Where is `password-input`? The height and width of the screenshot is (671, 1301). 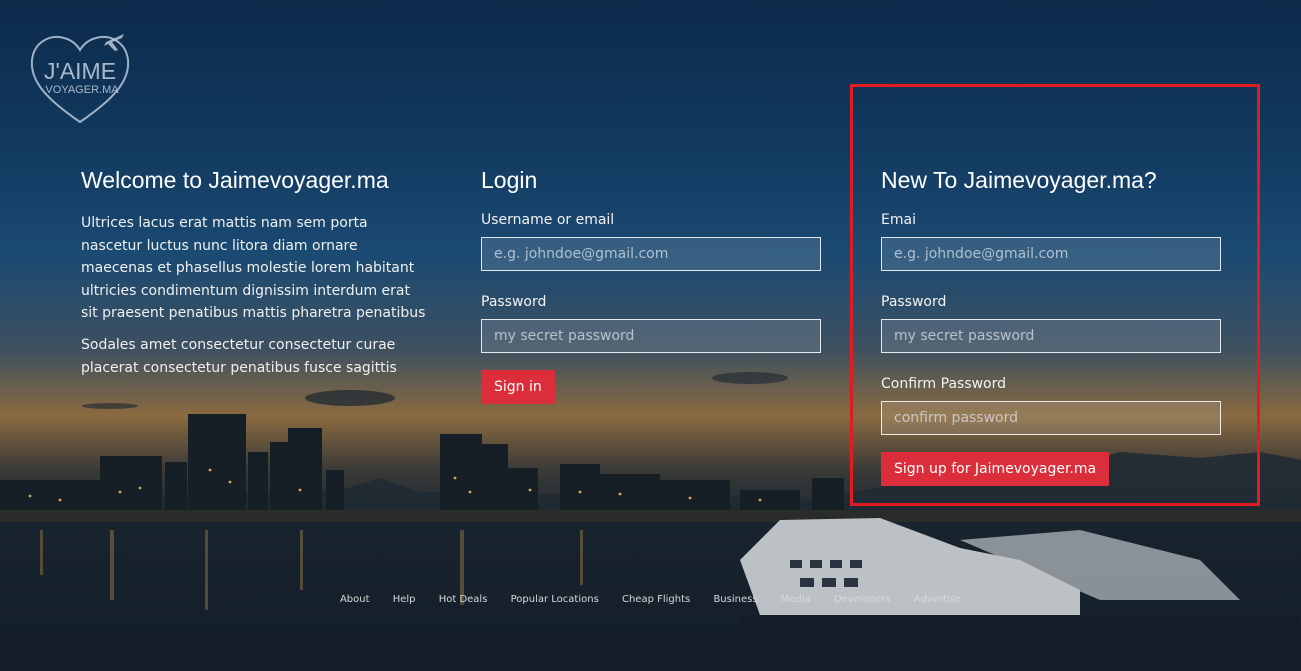
password-input is located at coordinates (651, 336).